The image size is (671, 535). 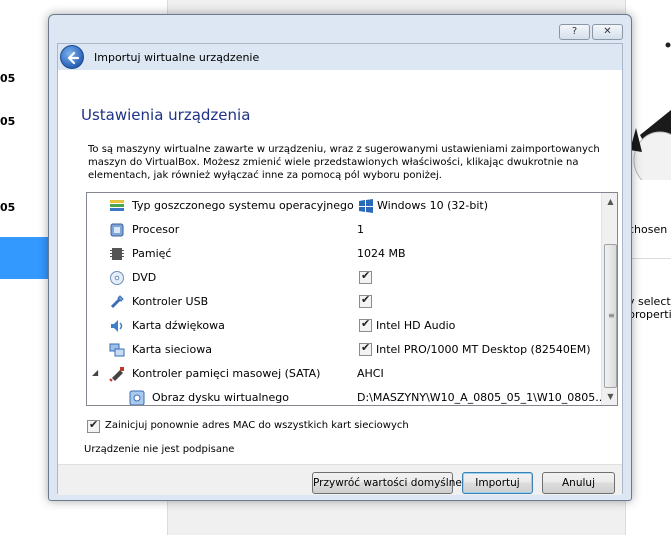 What do you see at coordinates (166, 115) in the screenshot?
I see `page-title: Ustawienia urządzenia` at bounding box center [166, 115].